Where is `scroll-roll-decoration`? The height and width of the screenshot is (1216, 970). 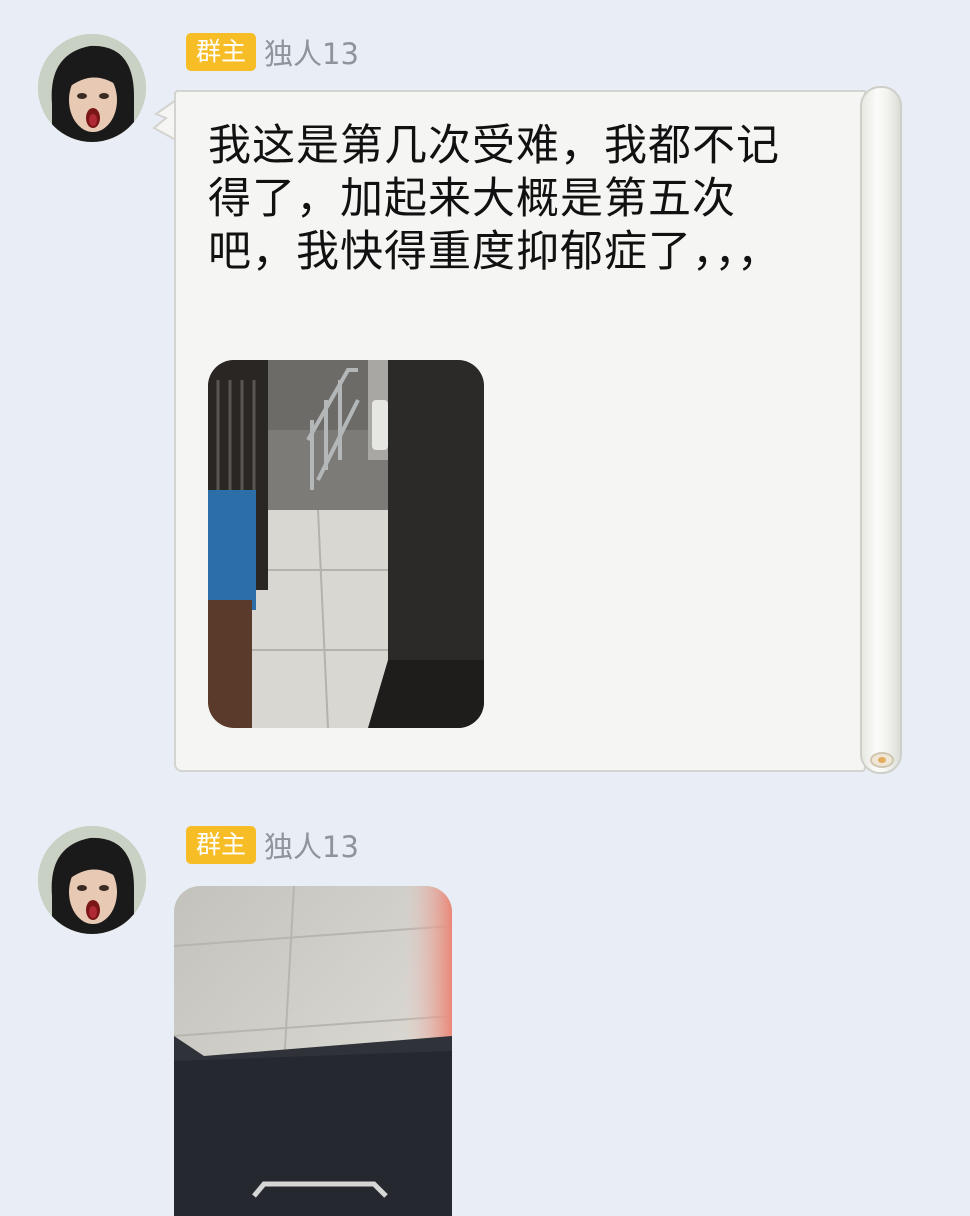 scroll-roll-decoration is located at coordinates (881, 430).